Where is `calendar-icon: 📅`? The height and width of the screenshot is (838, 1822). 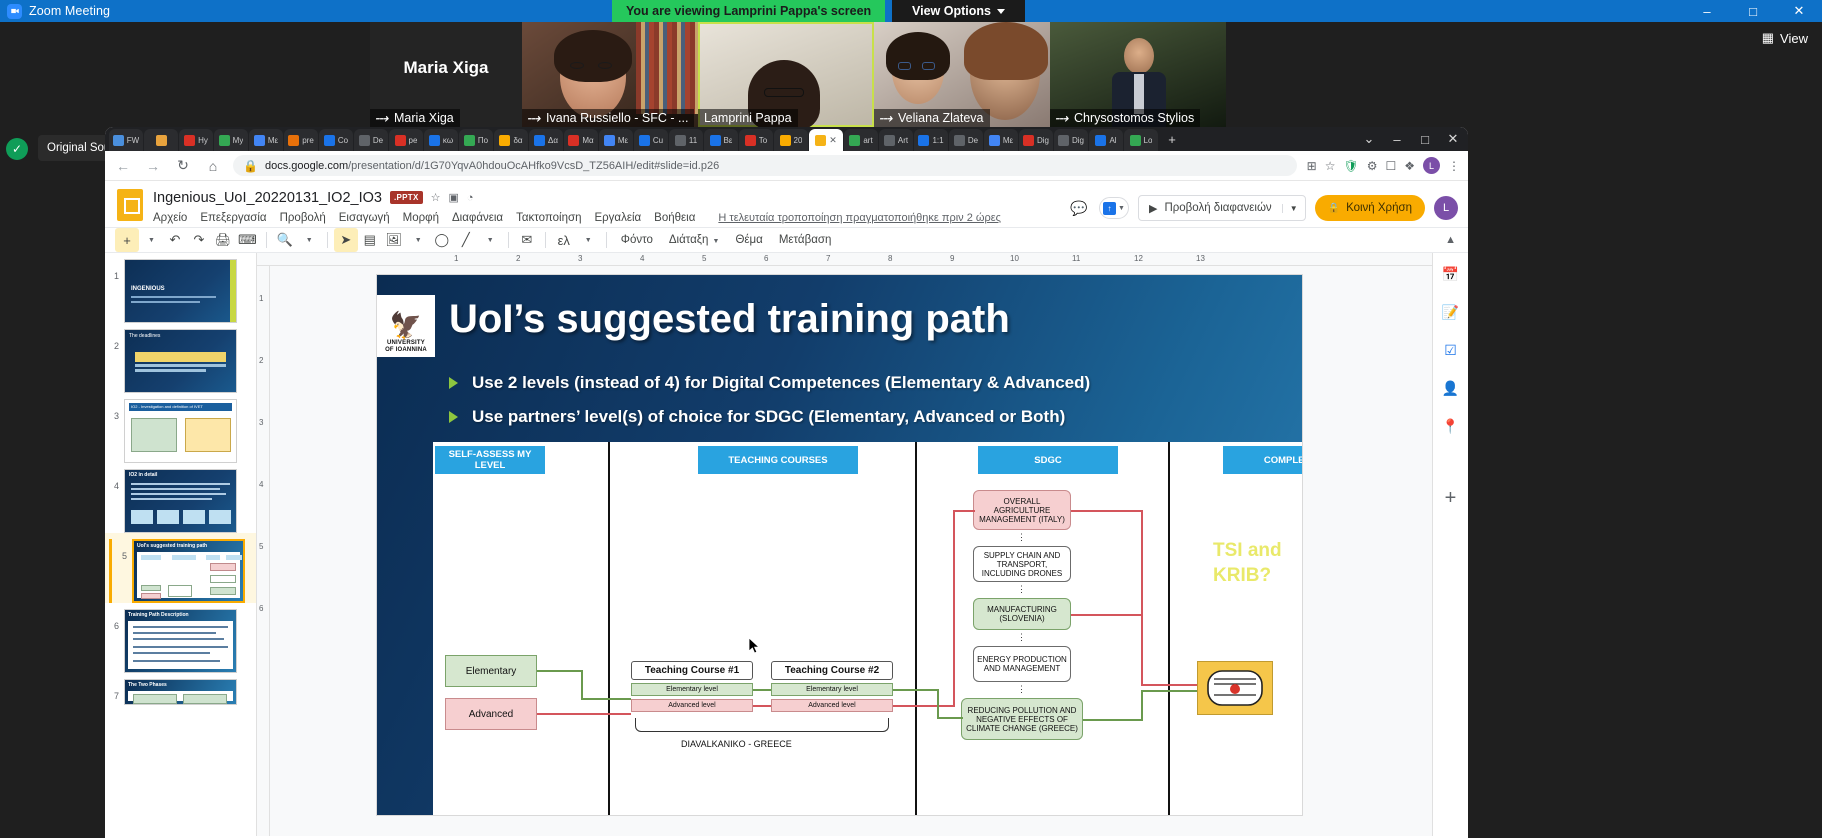
calendar-icon: 📅 is located at coordinates (1451, 274).